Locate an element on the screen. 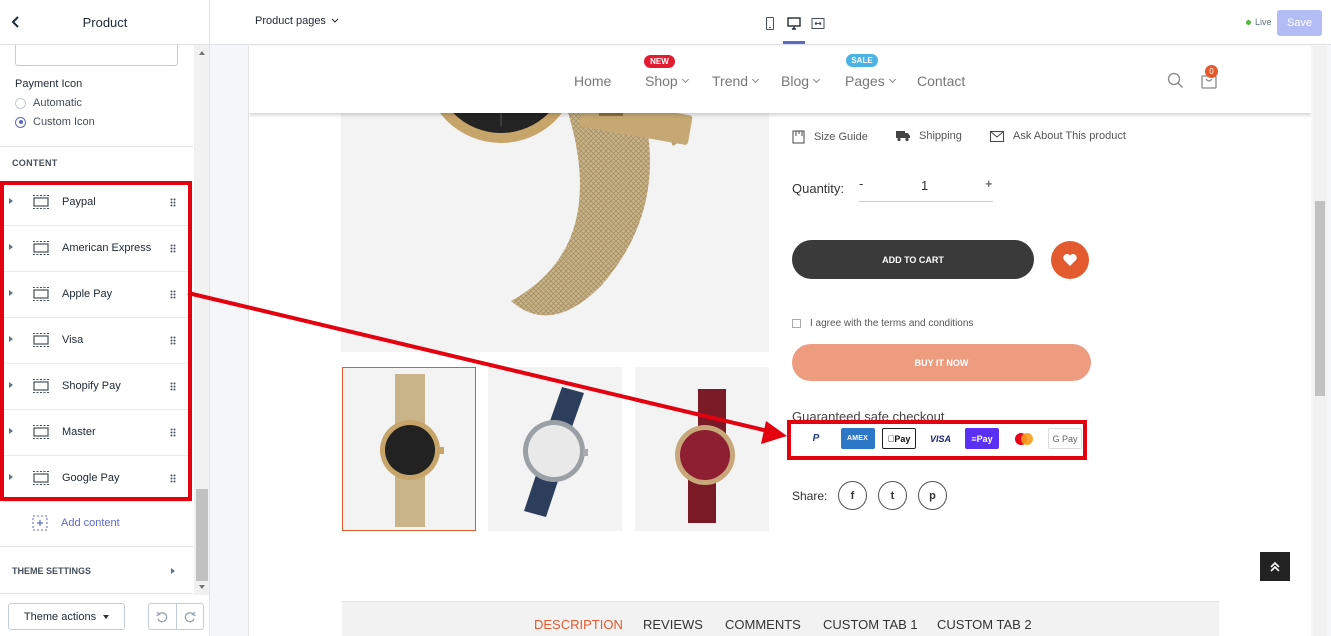 The width and height of the screenshot is (1331, 636). fullscreen-view-button is located at coordinates (818, 29).